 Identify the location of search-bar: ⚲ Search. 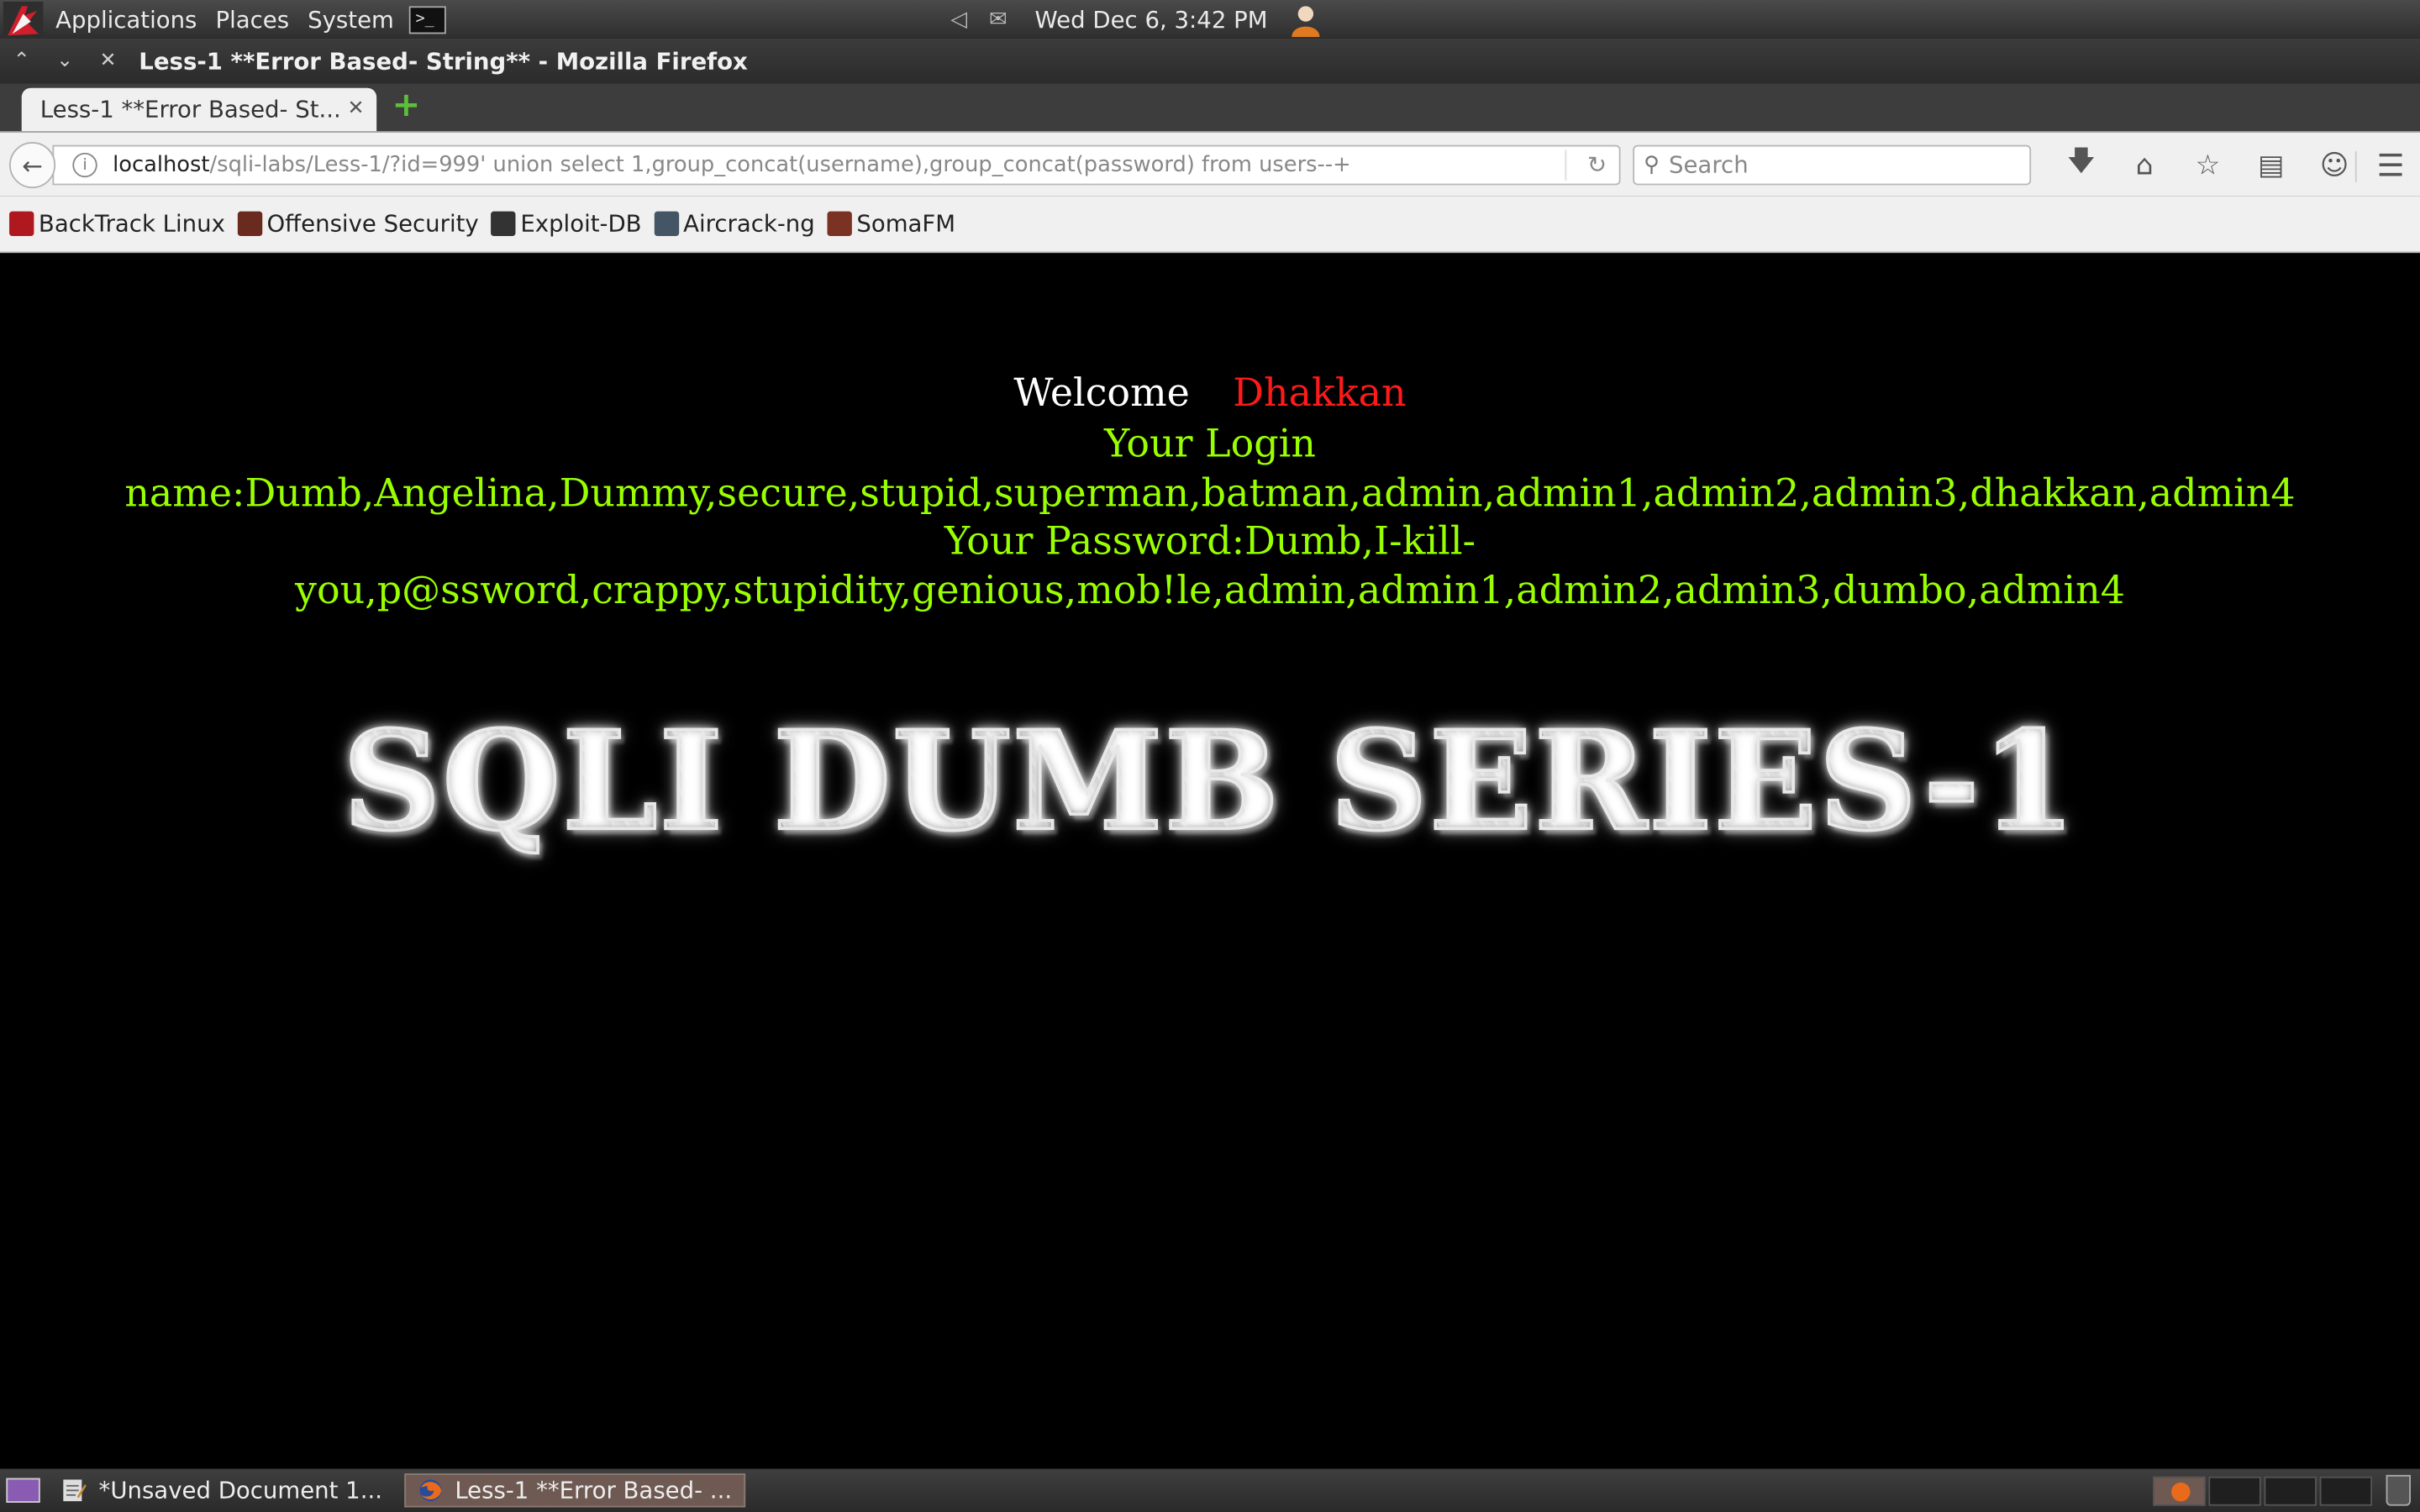
(1832, 165).